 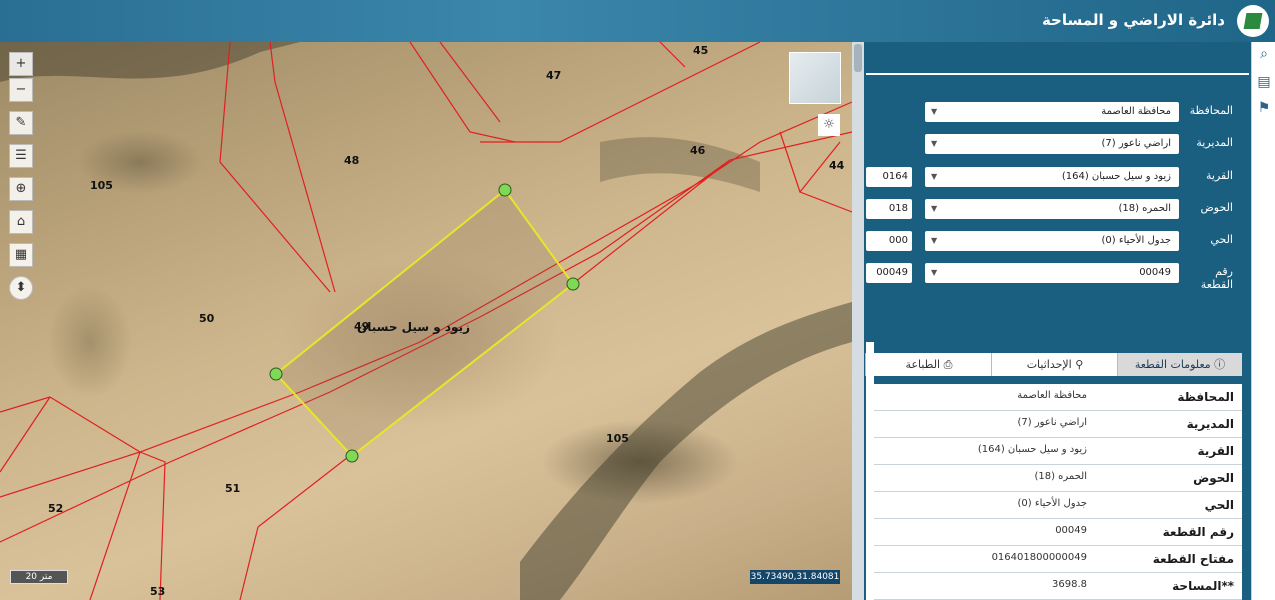 What do you see at coordinates (928, 364) in the screenshot?
I see `tab-print: ⎙ الطباعة` at bounding box center [928, 364].